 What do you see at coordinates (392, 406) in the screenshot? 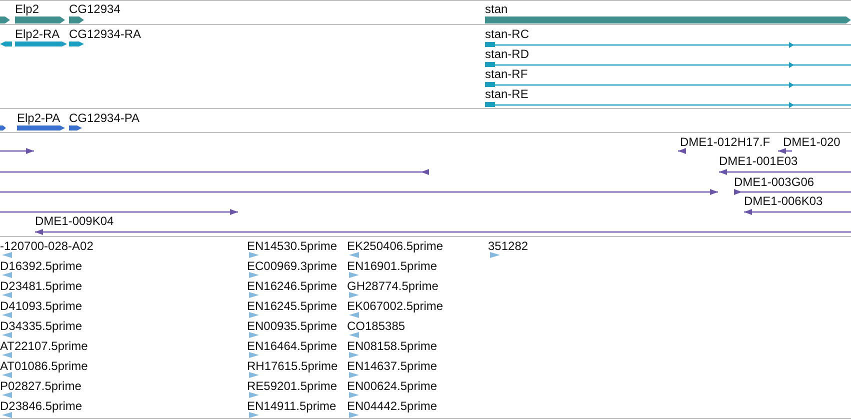
I see `feature-label: EN04442.5prime` at bounding box center [392, 406].